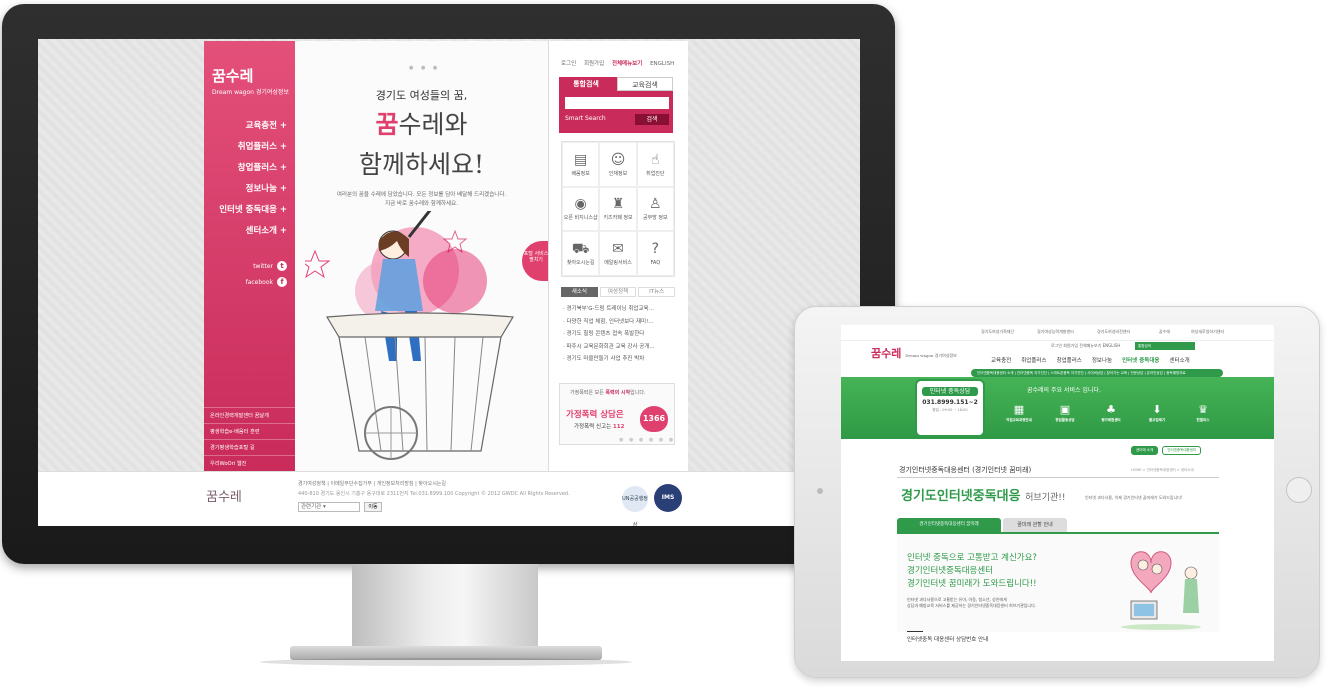 Image resolution: width=1335 pixels, height=690 pixels. I want to click on sitemap-link: 전체메뉴보기, so click(627, 64).